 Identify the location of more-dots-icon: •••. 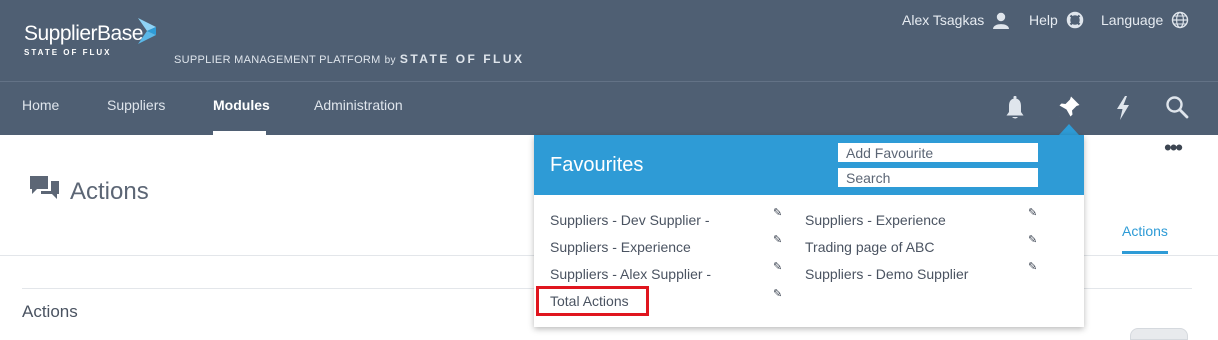
(1173, 148).